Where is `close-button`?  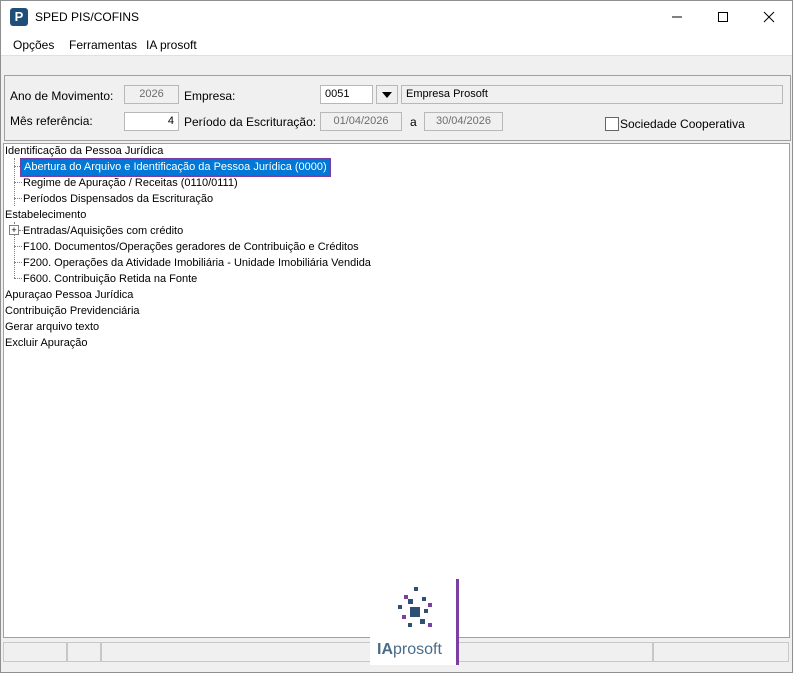
close-button is located at coordinates (769, 17).